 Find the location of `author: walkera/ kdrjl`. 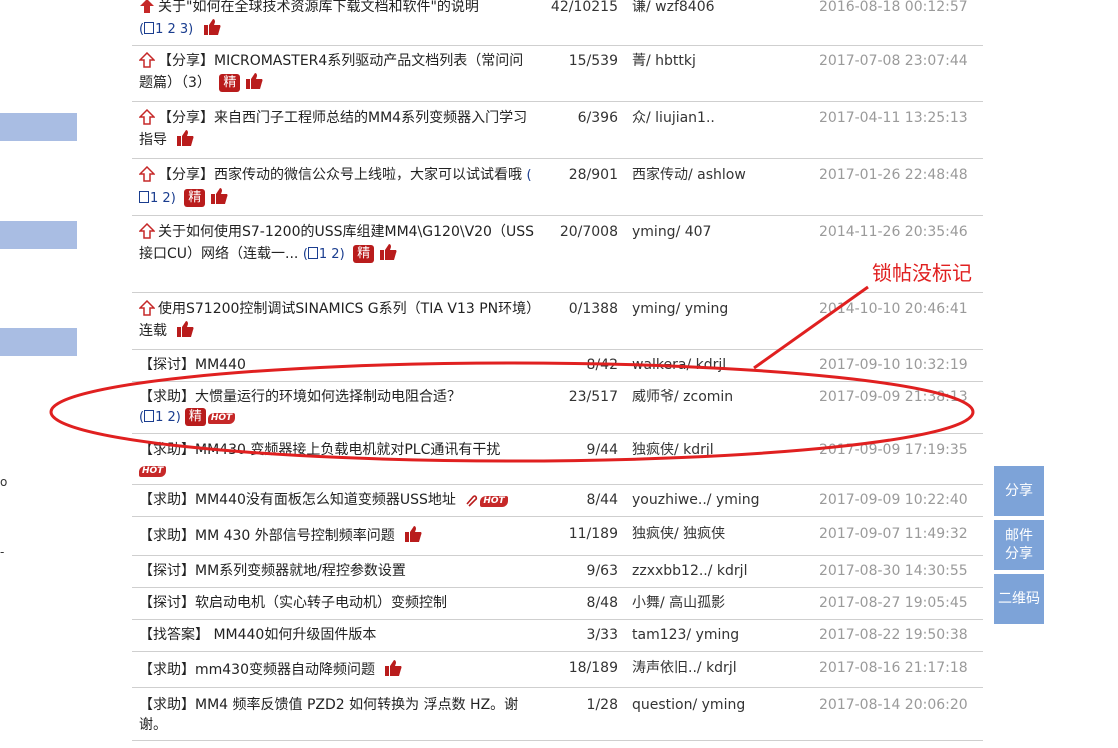

author: walkera/ kdrjl is located at coordinates (722, 365).